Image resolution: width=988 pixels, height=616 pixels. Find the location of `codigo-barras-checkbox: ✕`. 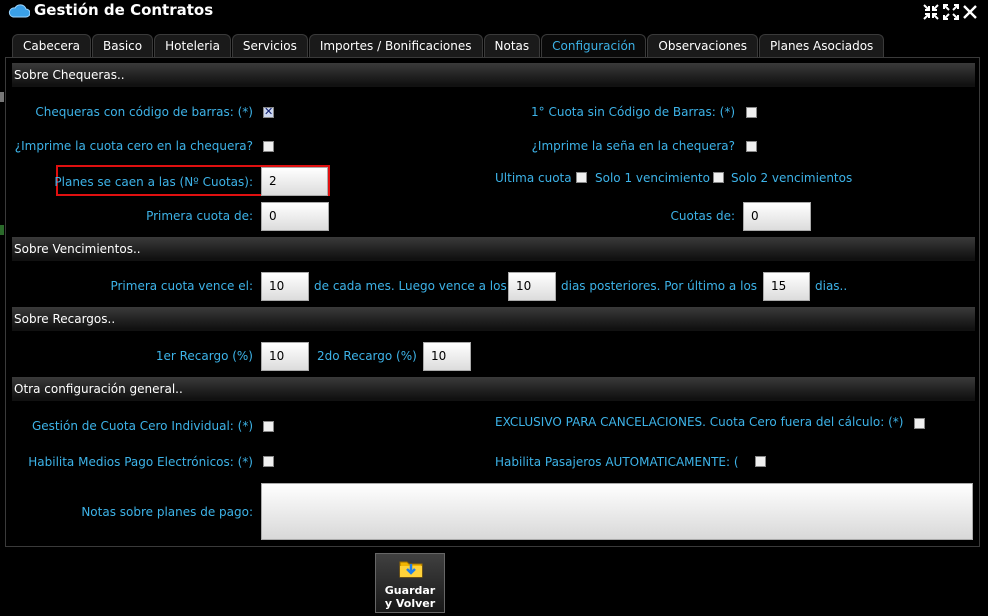

codigo-barras-checkbox: ✕ is located at coordinates (268, 111).